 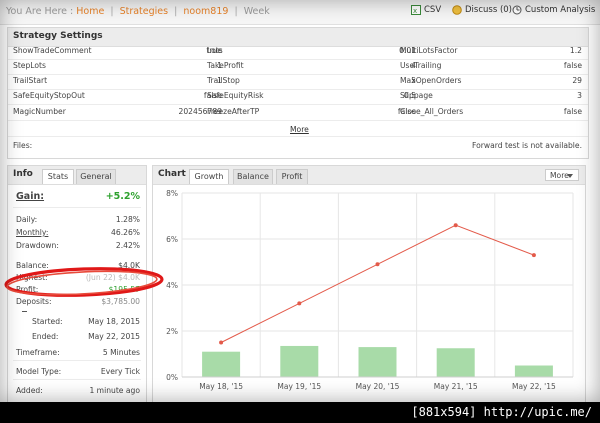 What do you see at coordinates (433, 10) in the screenshot?
I see `csv-label: CSV` at bounding box center [433, 10].